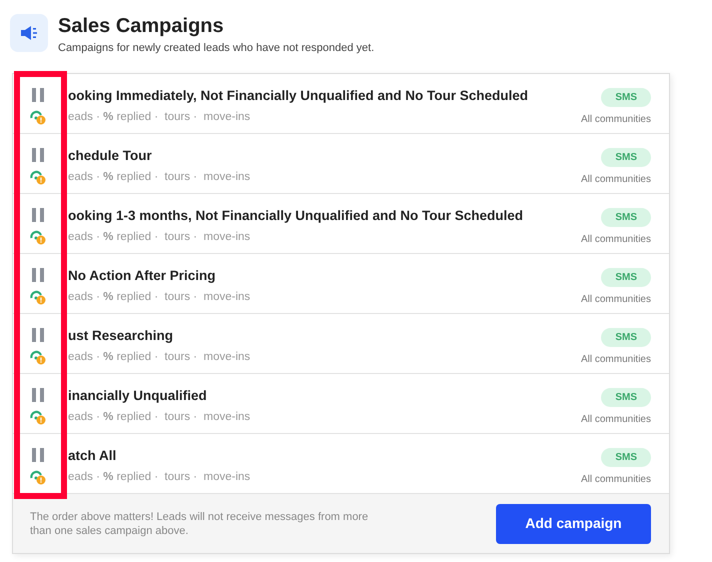 The image size is (712, 562). Describe the element at coordinates (216, 48) in the screenshot. I see `page-subtitle: Campaigns for newly created leads who have not responded yet.` at that location.